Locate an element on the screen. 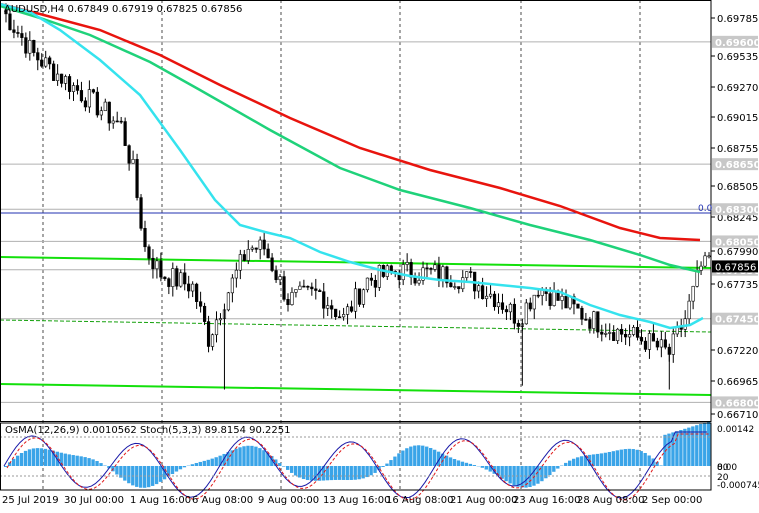  level-badge-label: 0.68650 is located at coordinates (737, 165).